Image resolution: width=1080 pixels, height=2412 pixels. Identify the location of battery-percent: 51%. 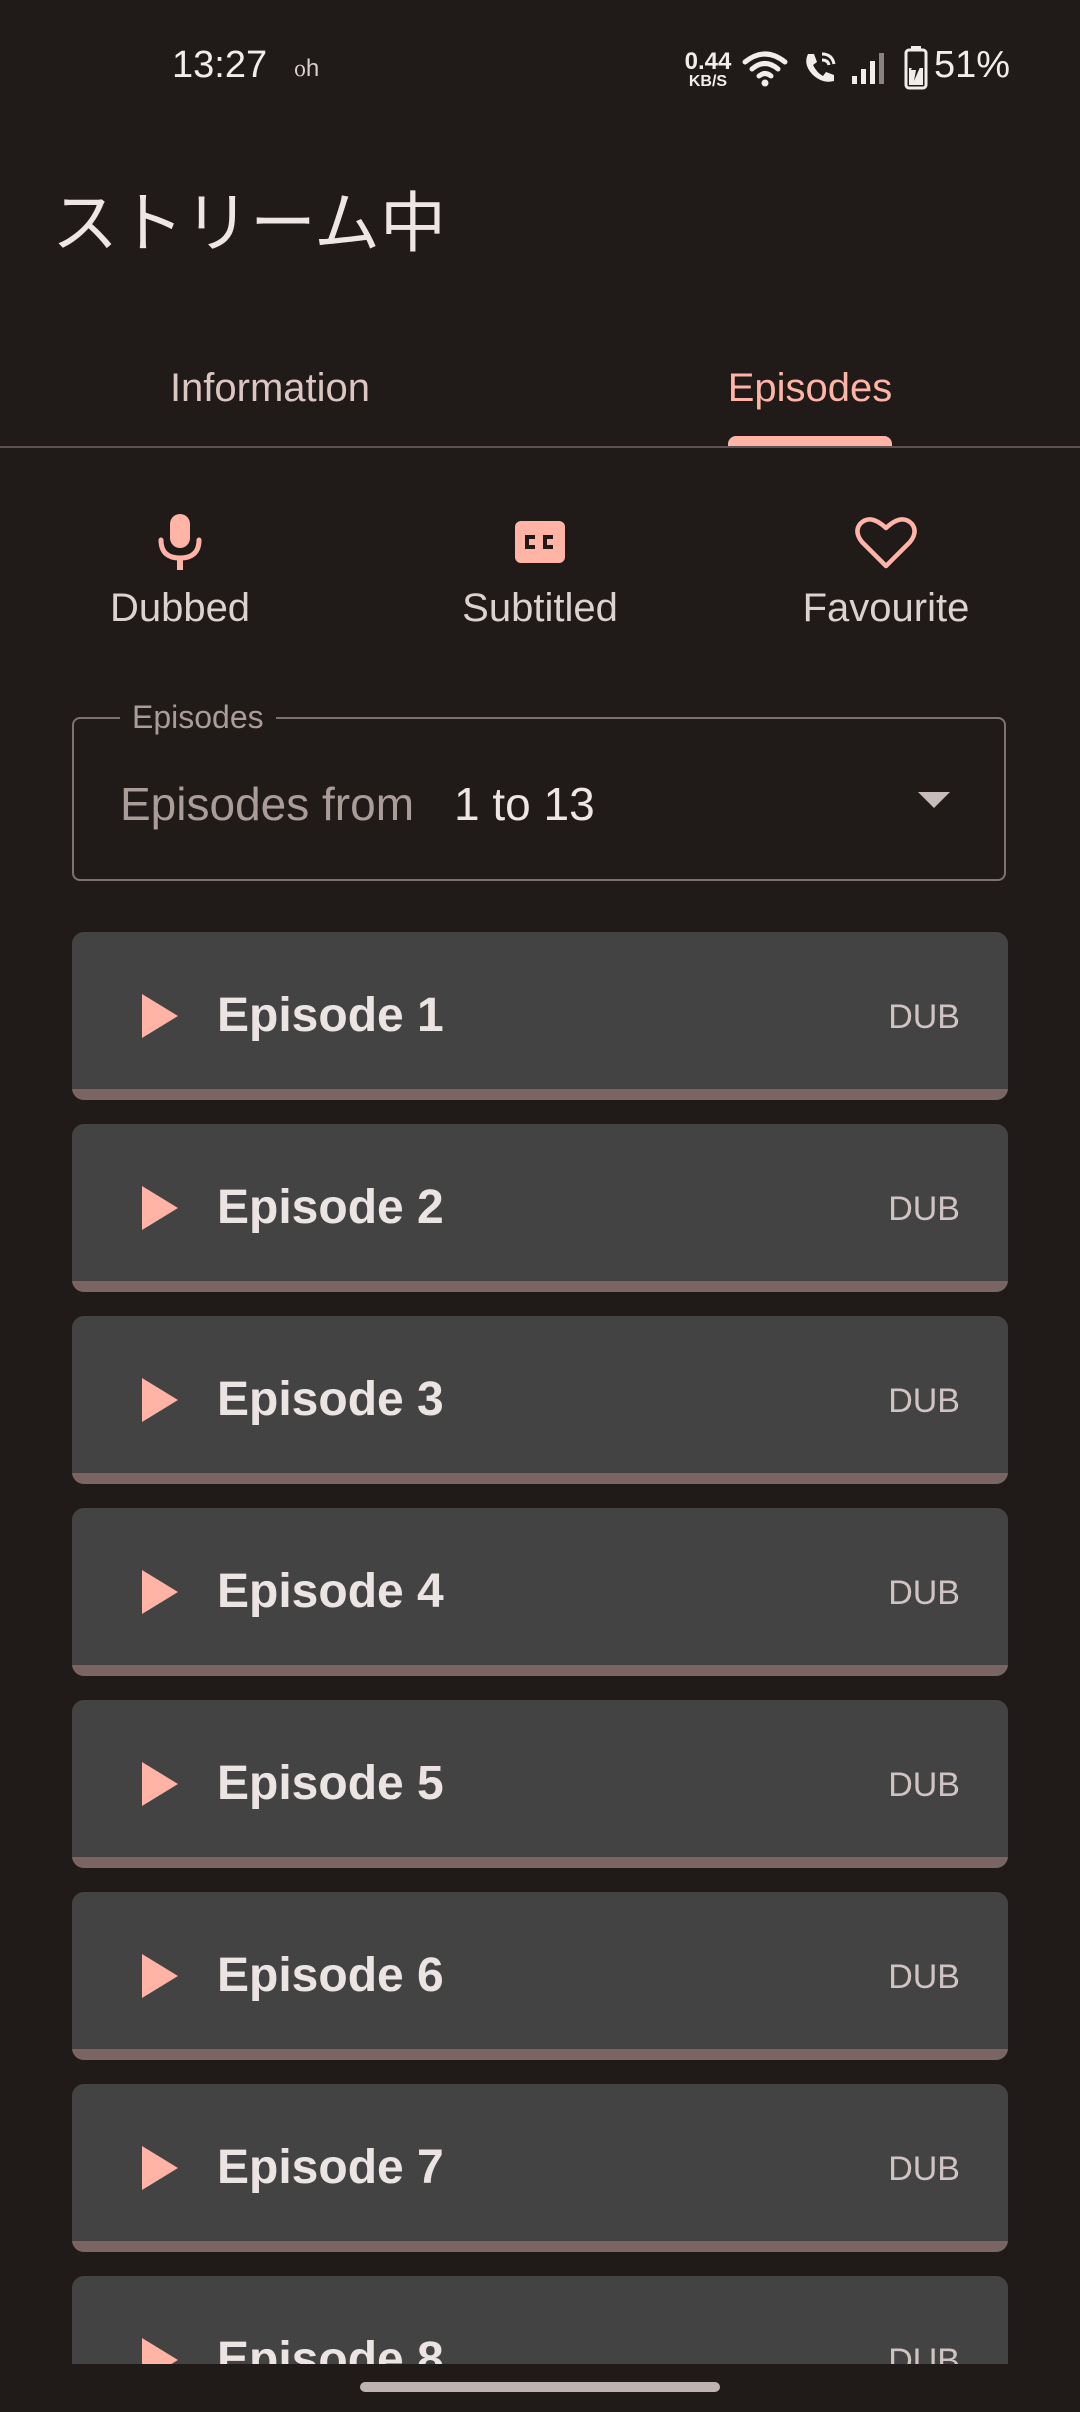
(972, 65).